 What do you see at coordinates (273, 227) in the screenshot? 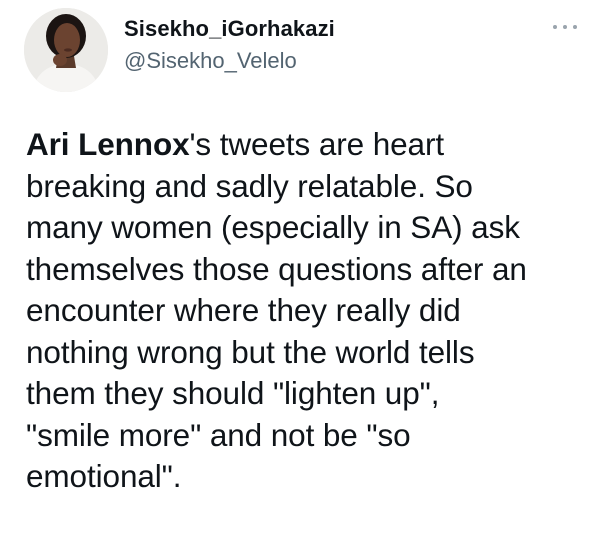
I see `tweet-line: many women (especially in SA) ask` at bounding box center [273, 227].